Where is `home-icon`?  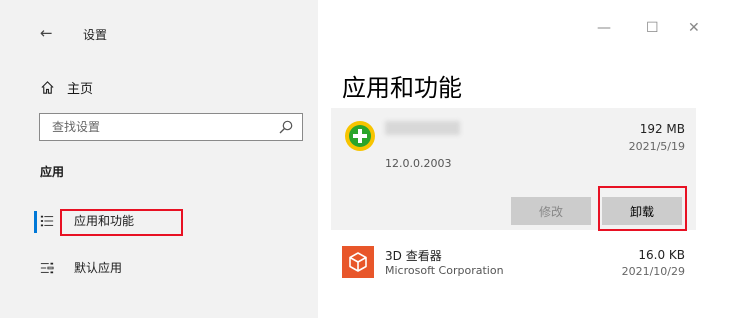
home-icon is located at coordinates (47, 87).